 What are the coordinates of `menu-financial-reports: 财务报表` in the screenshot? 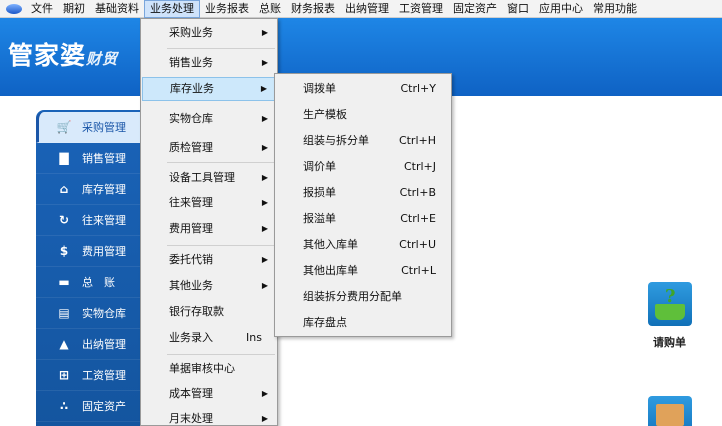 It's located at (313, 9).